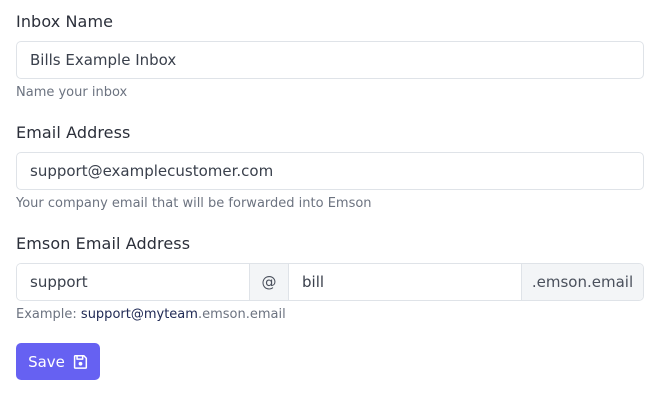 This screenshot has width=657, height=395. Describe the element at coordinates (80, 361) in the screenshot. I see `floppy-disk-icon` at that location.